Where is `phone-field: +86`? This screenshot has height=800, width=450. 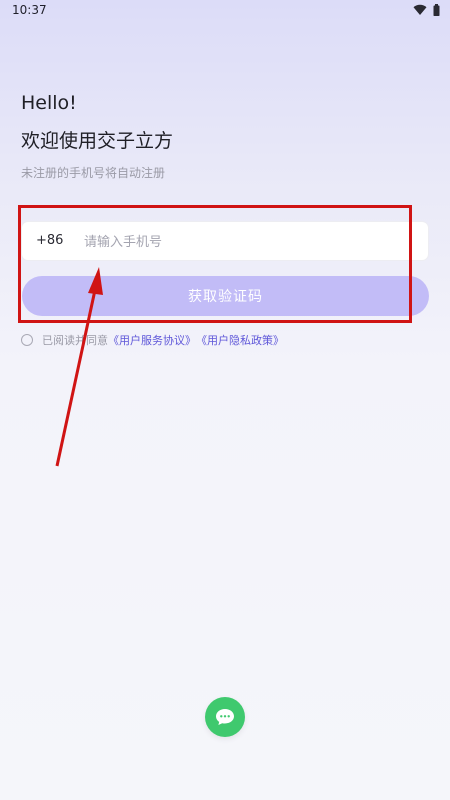 phone-field: +86 is located at coordinates (225, 241).